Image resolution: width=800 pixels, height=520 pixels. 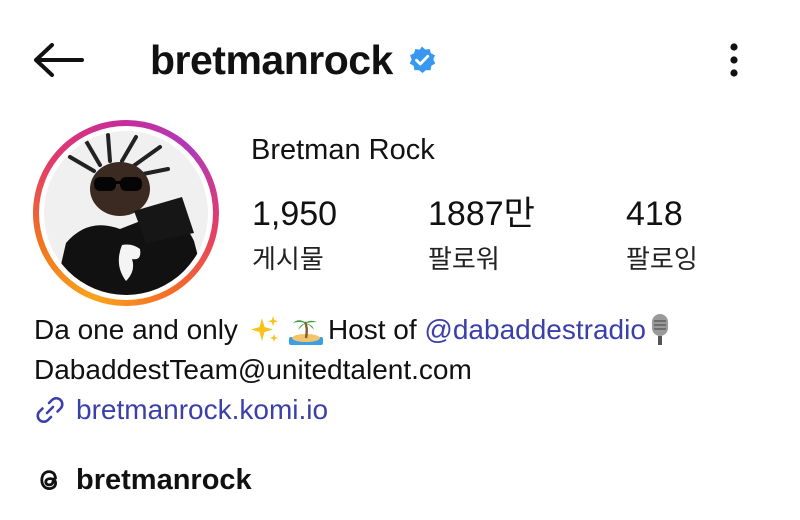 What do you see at coordinates (662, 260) in the screenshot?
I see `following-label: 팔로잉` at bounding box center [662, 260].